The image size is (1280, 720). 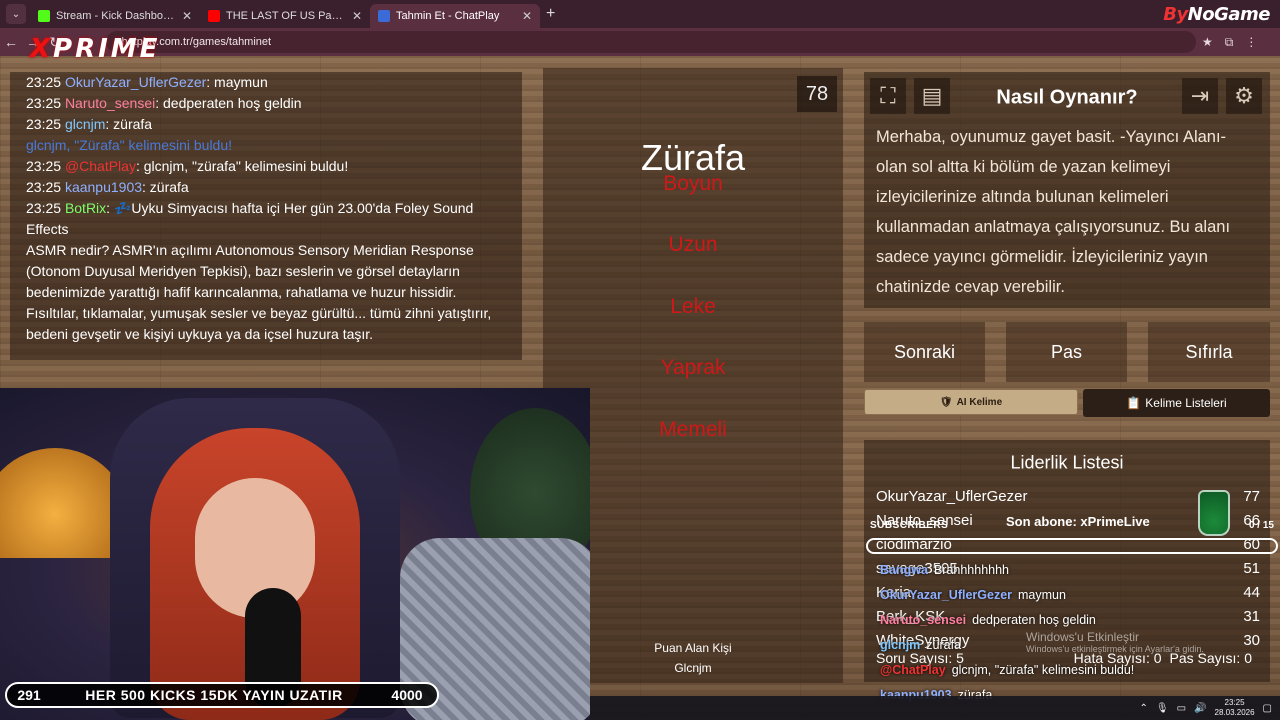 I want to click on player-name: OkurYazar_UflerGezer, so click(x=952, y=496).